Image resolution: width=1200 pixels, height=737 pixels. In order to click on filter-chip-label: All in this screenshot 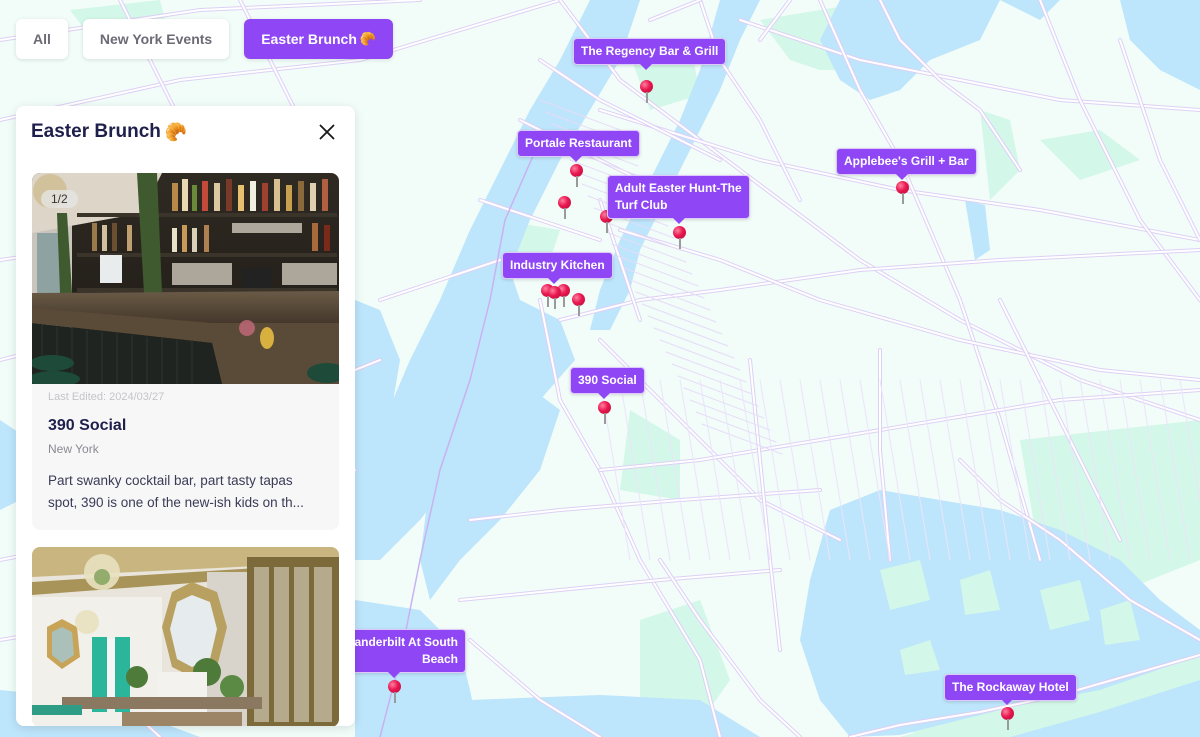, I will do `click(42, 39)`.